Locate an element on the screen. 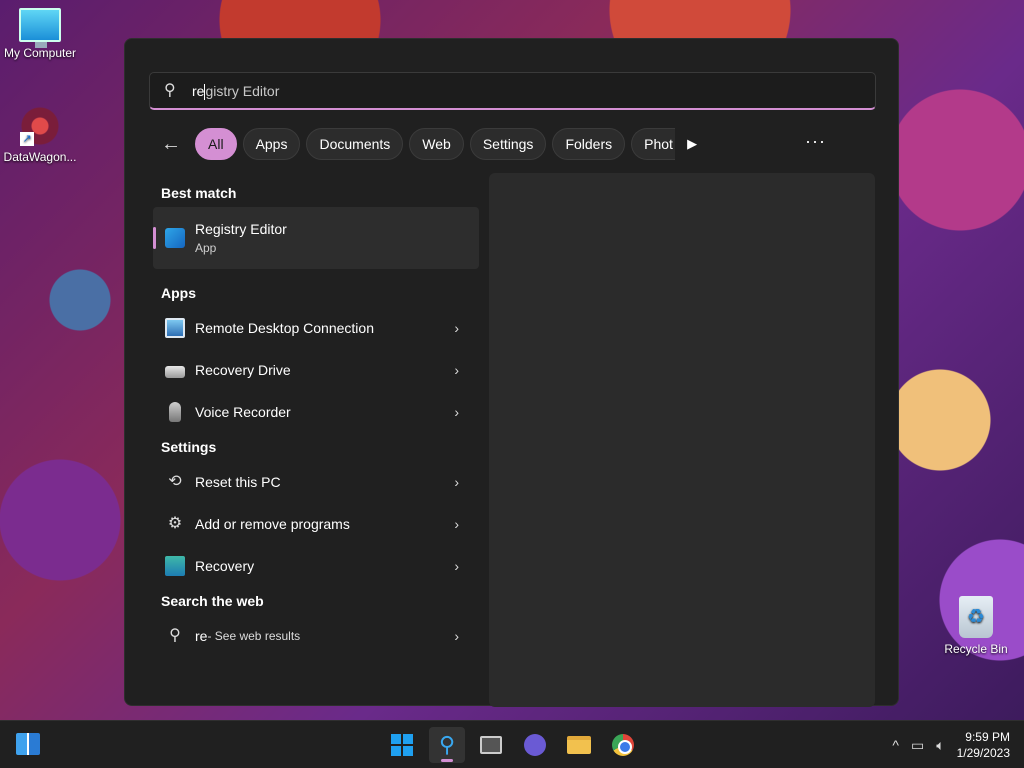  section-title-search-the-web: Search the web is located at coordinates (212, 601).